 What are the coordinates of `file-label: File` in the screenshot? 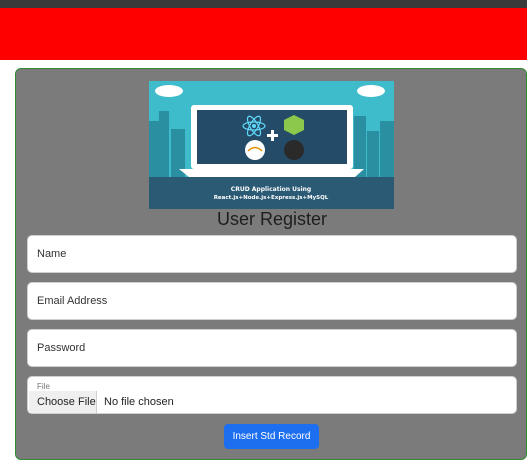 It's located at (43, 386).